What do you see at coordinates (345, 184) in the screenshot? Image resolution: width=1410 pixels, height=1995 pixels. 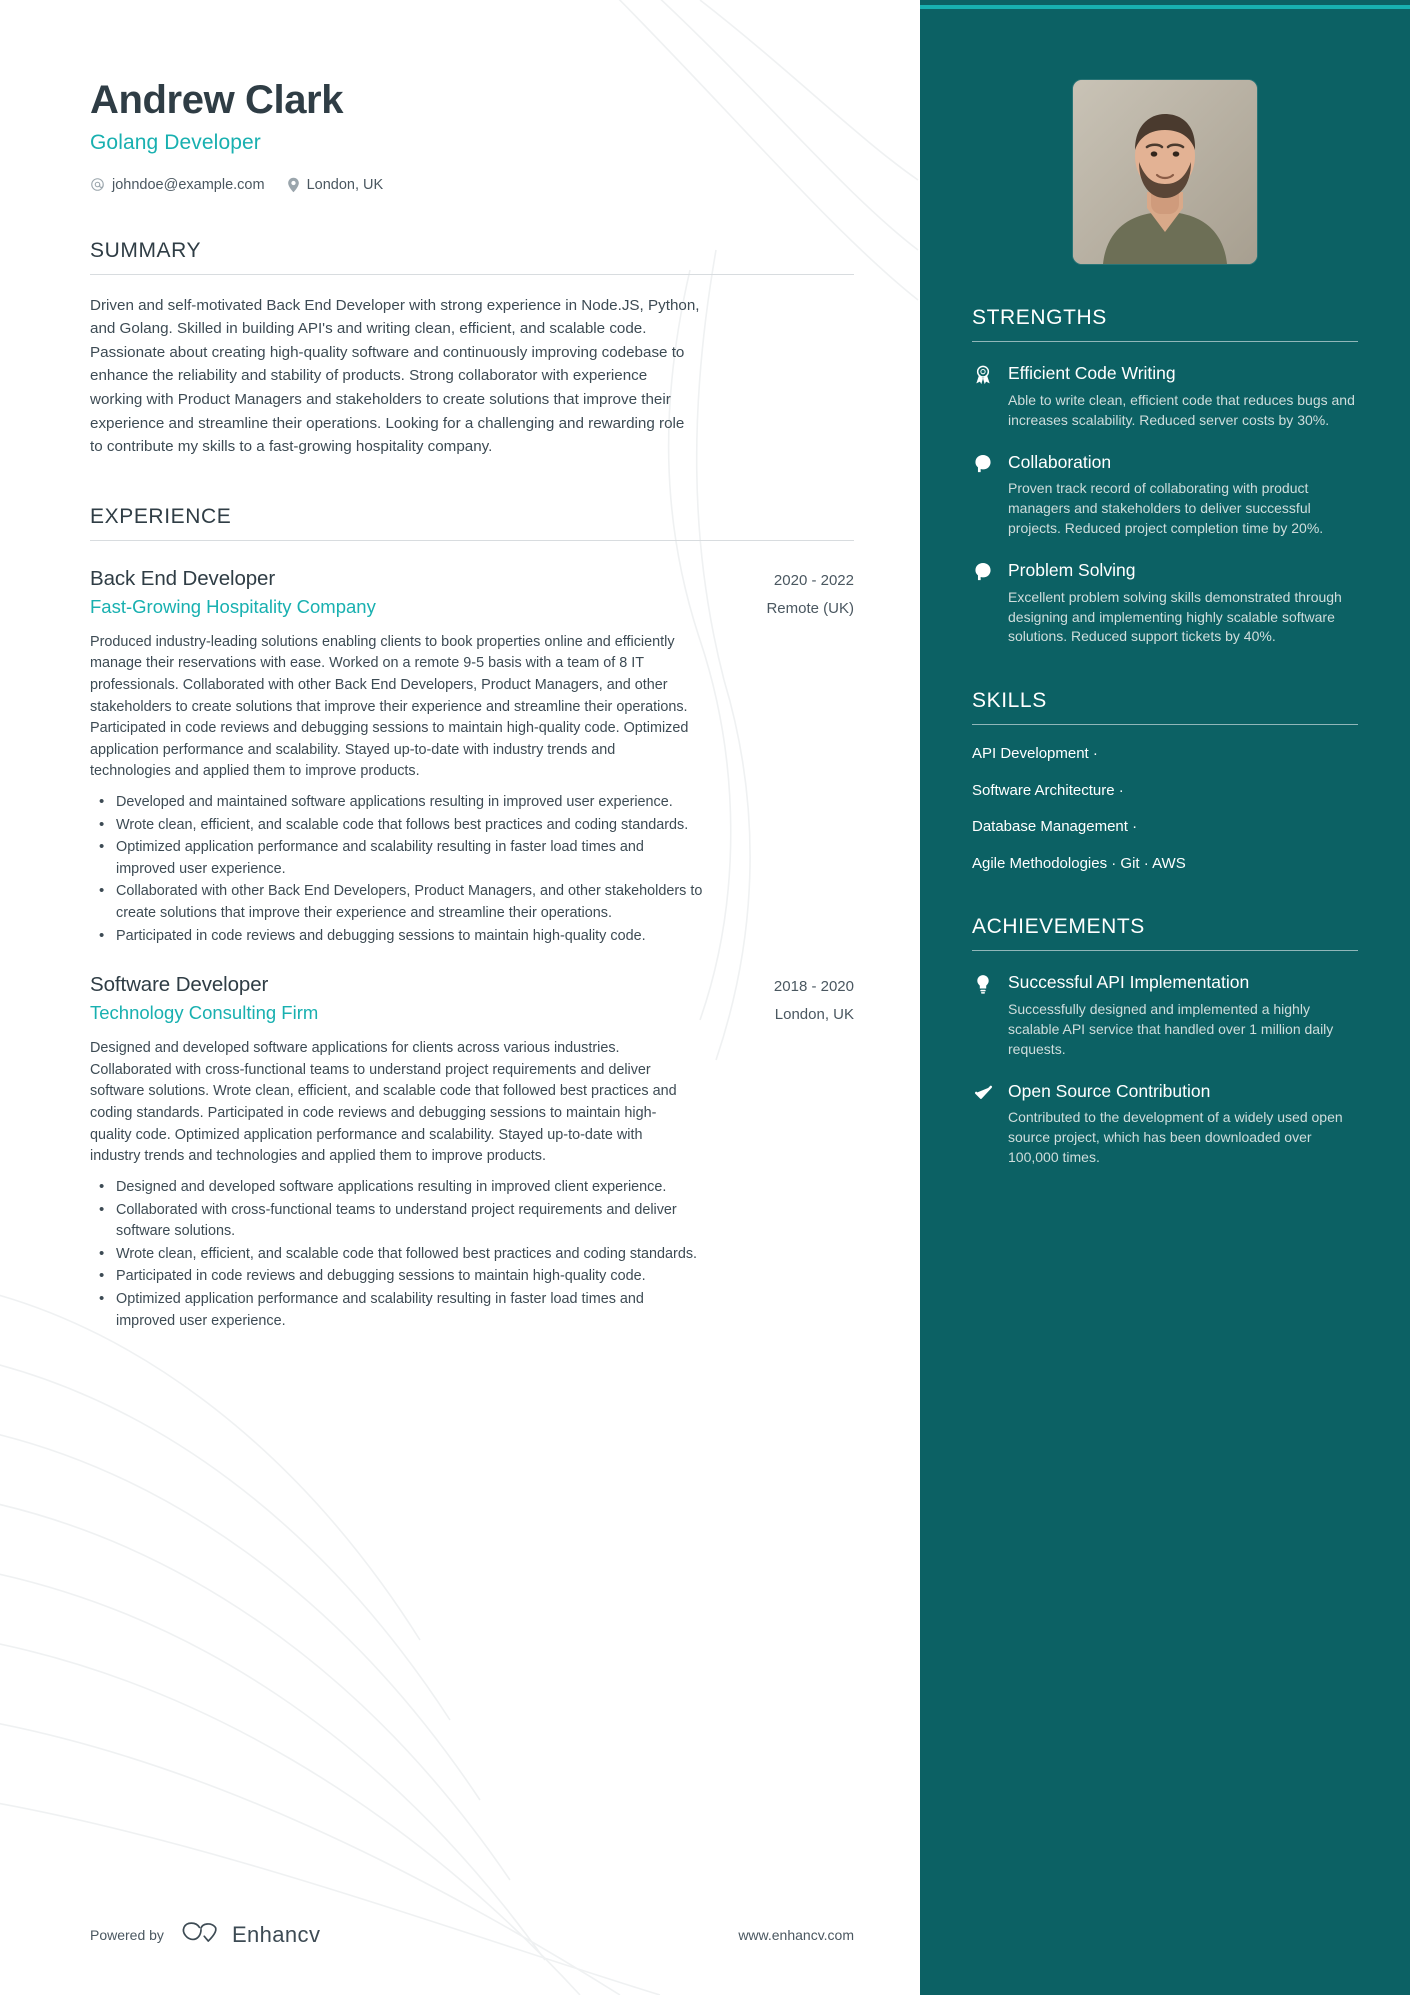 I see `contact-location-text: London, UK` at bounding box center [345, 184].